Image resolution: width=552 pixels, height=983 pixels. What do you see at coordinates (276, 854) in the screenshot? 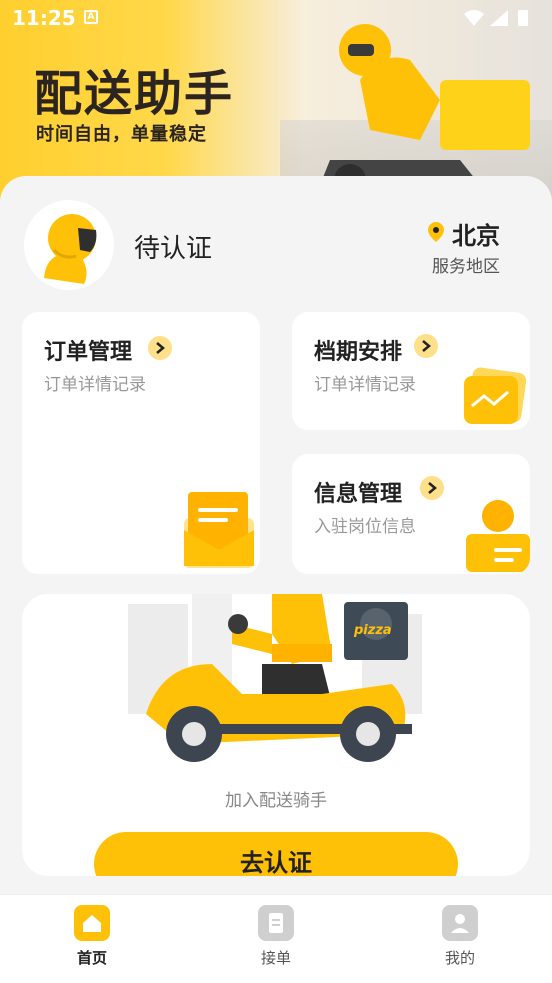
I see `go-certify-button: 去认证` at bounding box center [276, 854].